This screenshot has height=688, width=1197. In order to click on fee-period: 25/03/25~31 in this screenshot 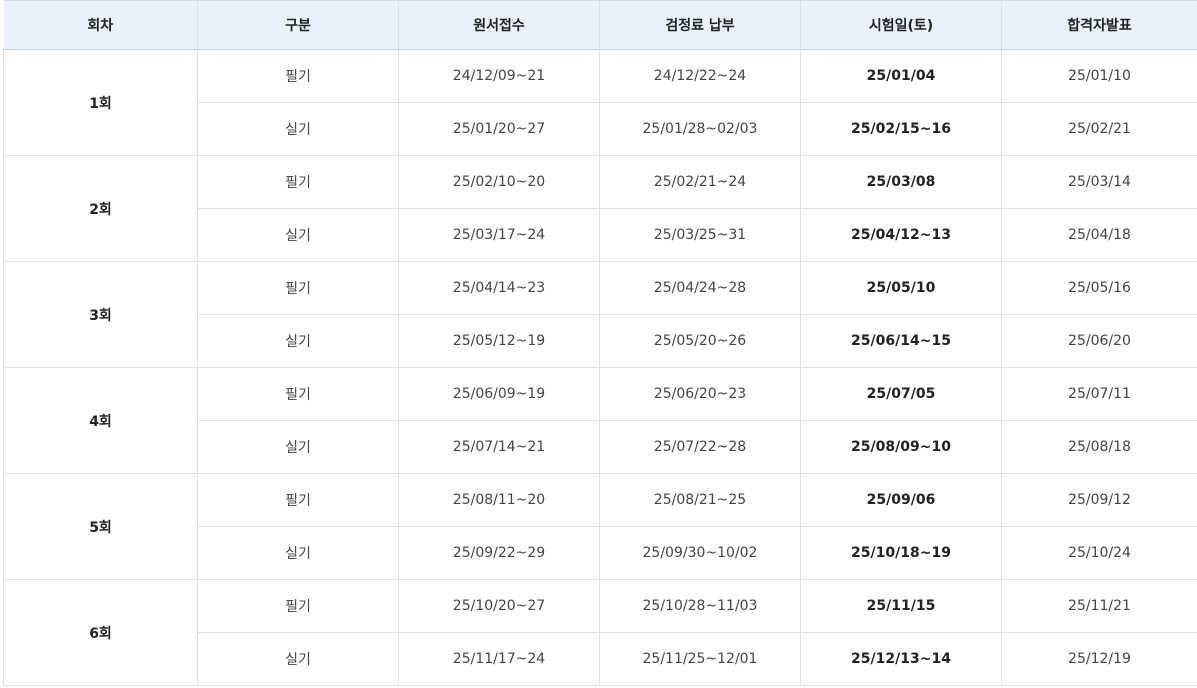, I will do `click(700, 235)`.